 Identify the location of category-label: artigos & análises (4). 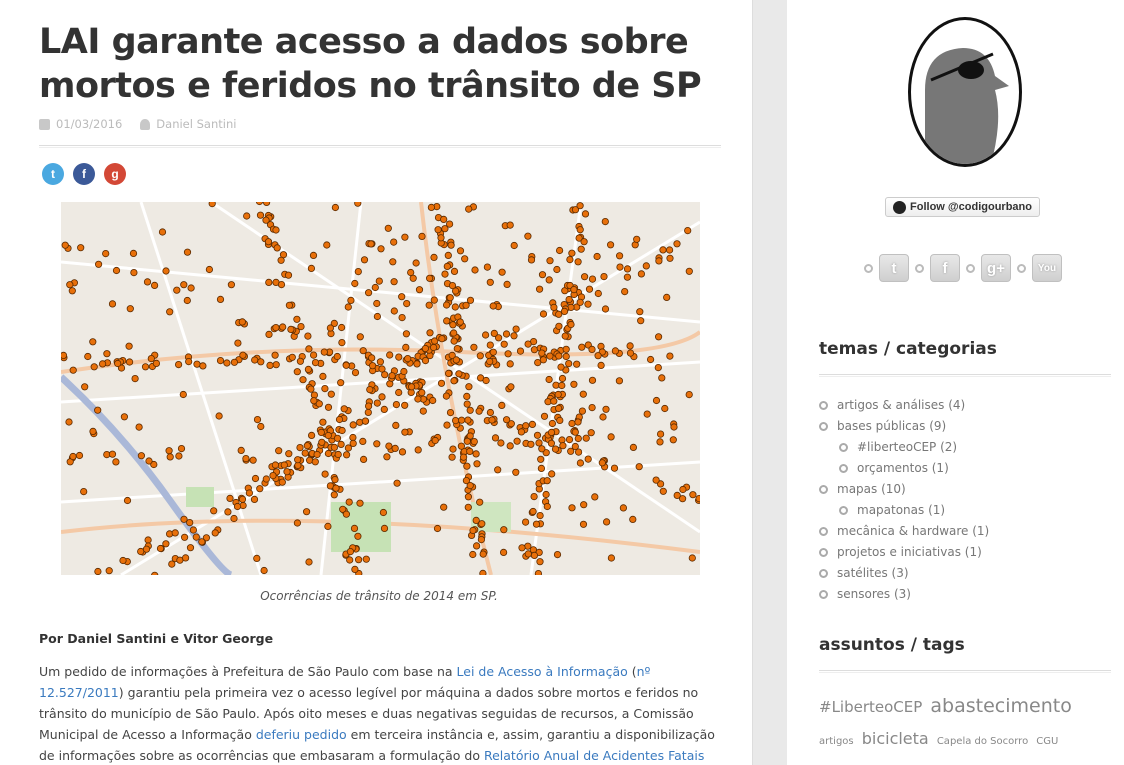
(901, 405).